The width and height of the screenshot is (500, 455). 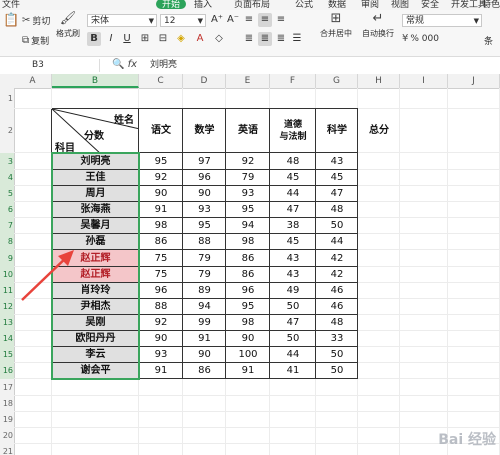 I want to click on underline-button: U, so click(x=127, y=39).